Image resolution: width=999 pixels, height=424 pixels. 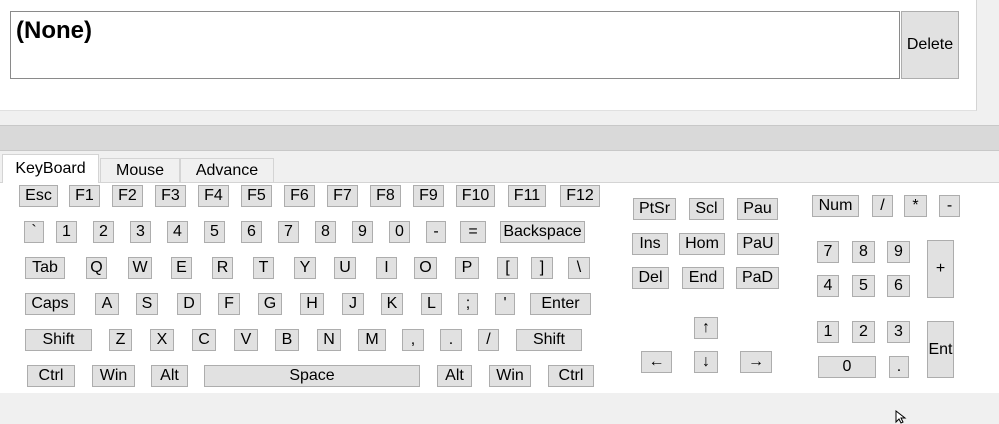 What do you see at coordinates (170, 196) in the screenshot?
I see `key-f3: F3` at bounding box center [170, 196].